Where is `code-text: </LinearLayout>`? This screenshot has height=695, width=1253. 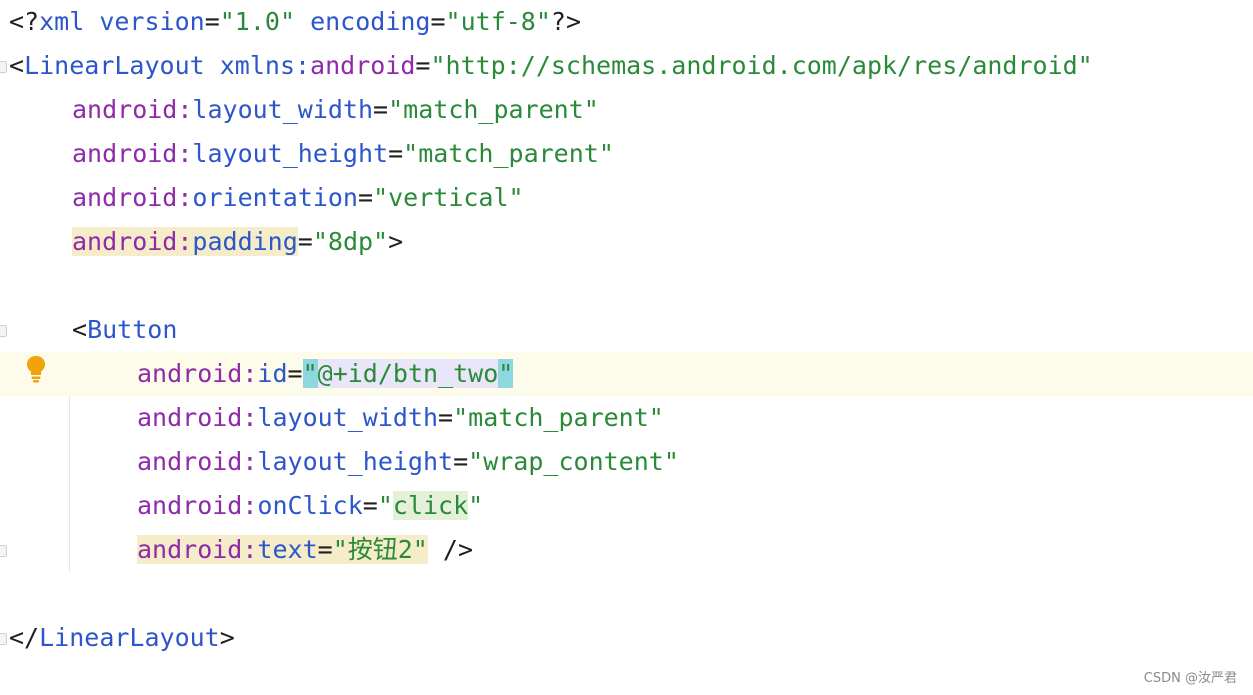
code-text: </LinearLayout> is located at coordinates (122, 638).